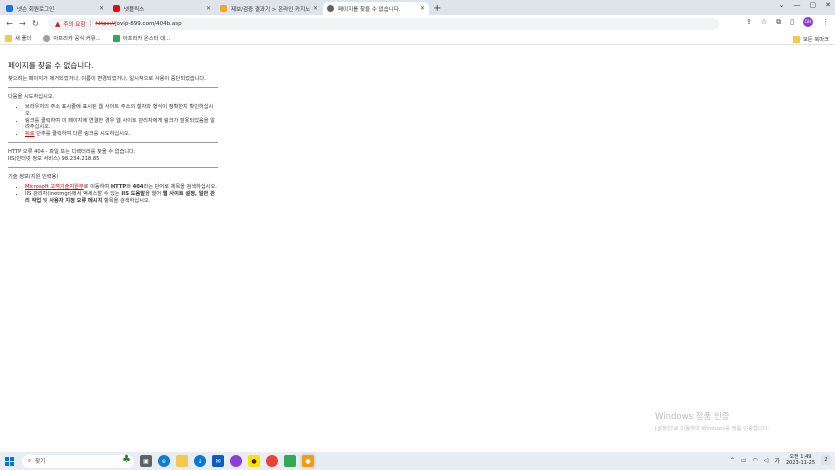 This screenshot has width=835, height=470. I want to click on chevron-up-icon: ⌃, so click(732, 460).